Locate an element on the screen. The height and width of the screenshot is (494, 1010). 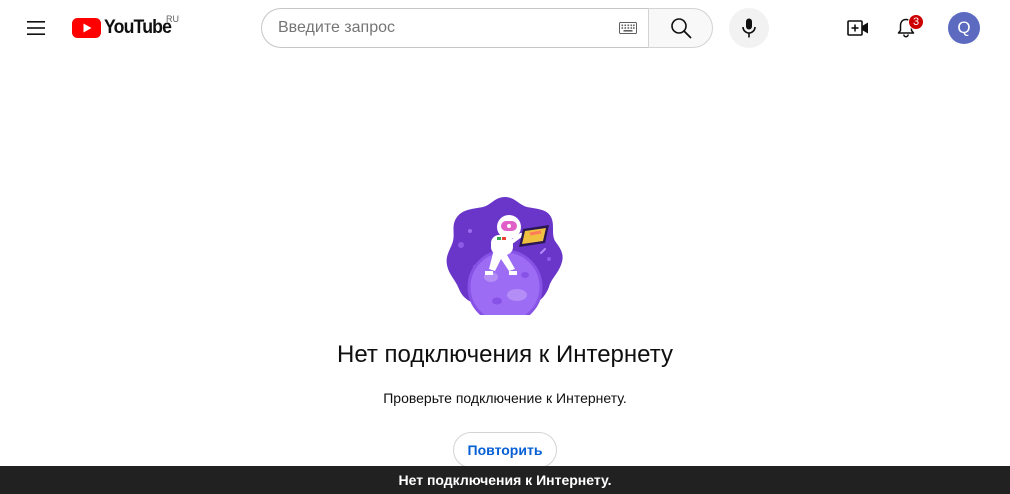
logo-wordmark: YouTube is located at coordinates (138, 27).